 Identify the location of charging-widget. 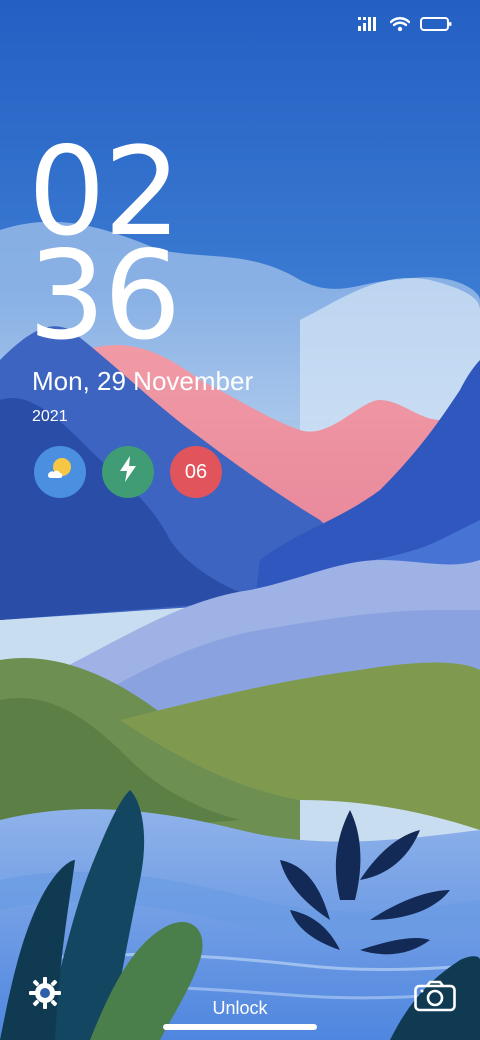
(128, 472).